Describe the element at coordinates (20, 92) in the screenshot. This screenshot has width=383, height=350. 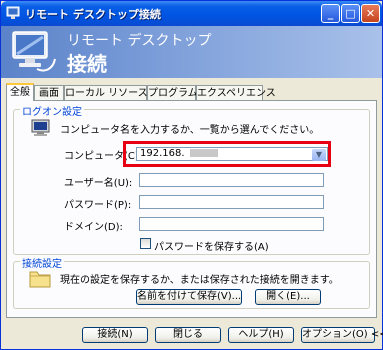
I see `tab-general: 全般` at that location.